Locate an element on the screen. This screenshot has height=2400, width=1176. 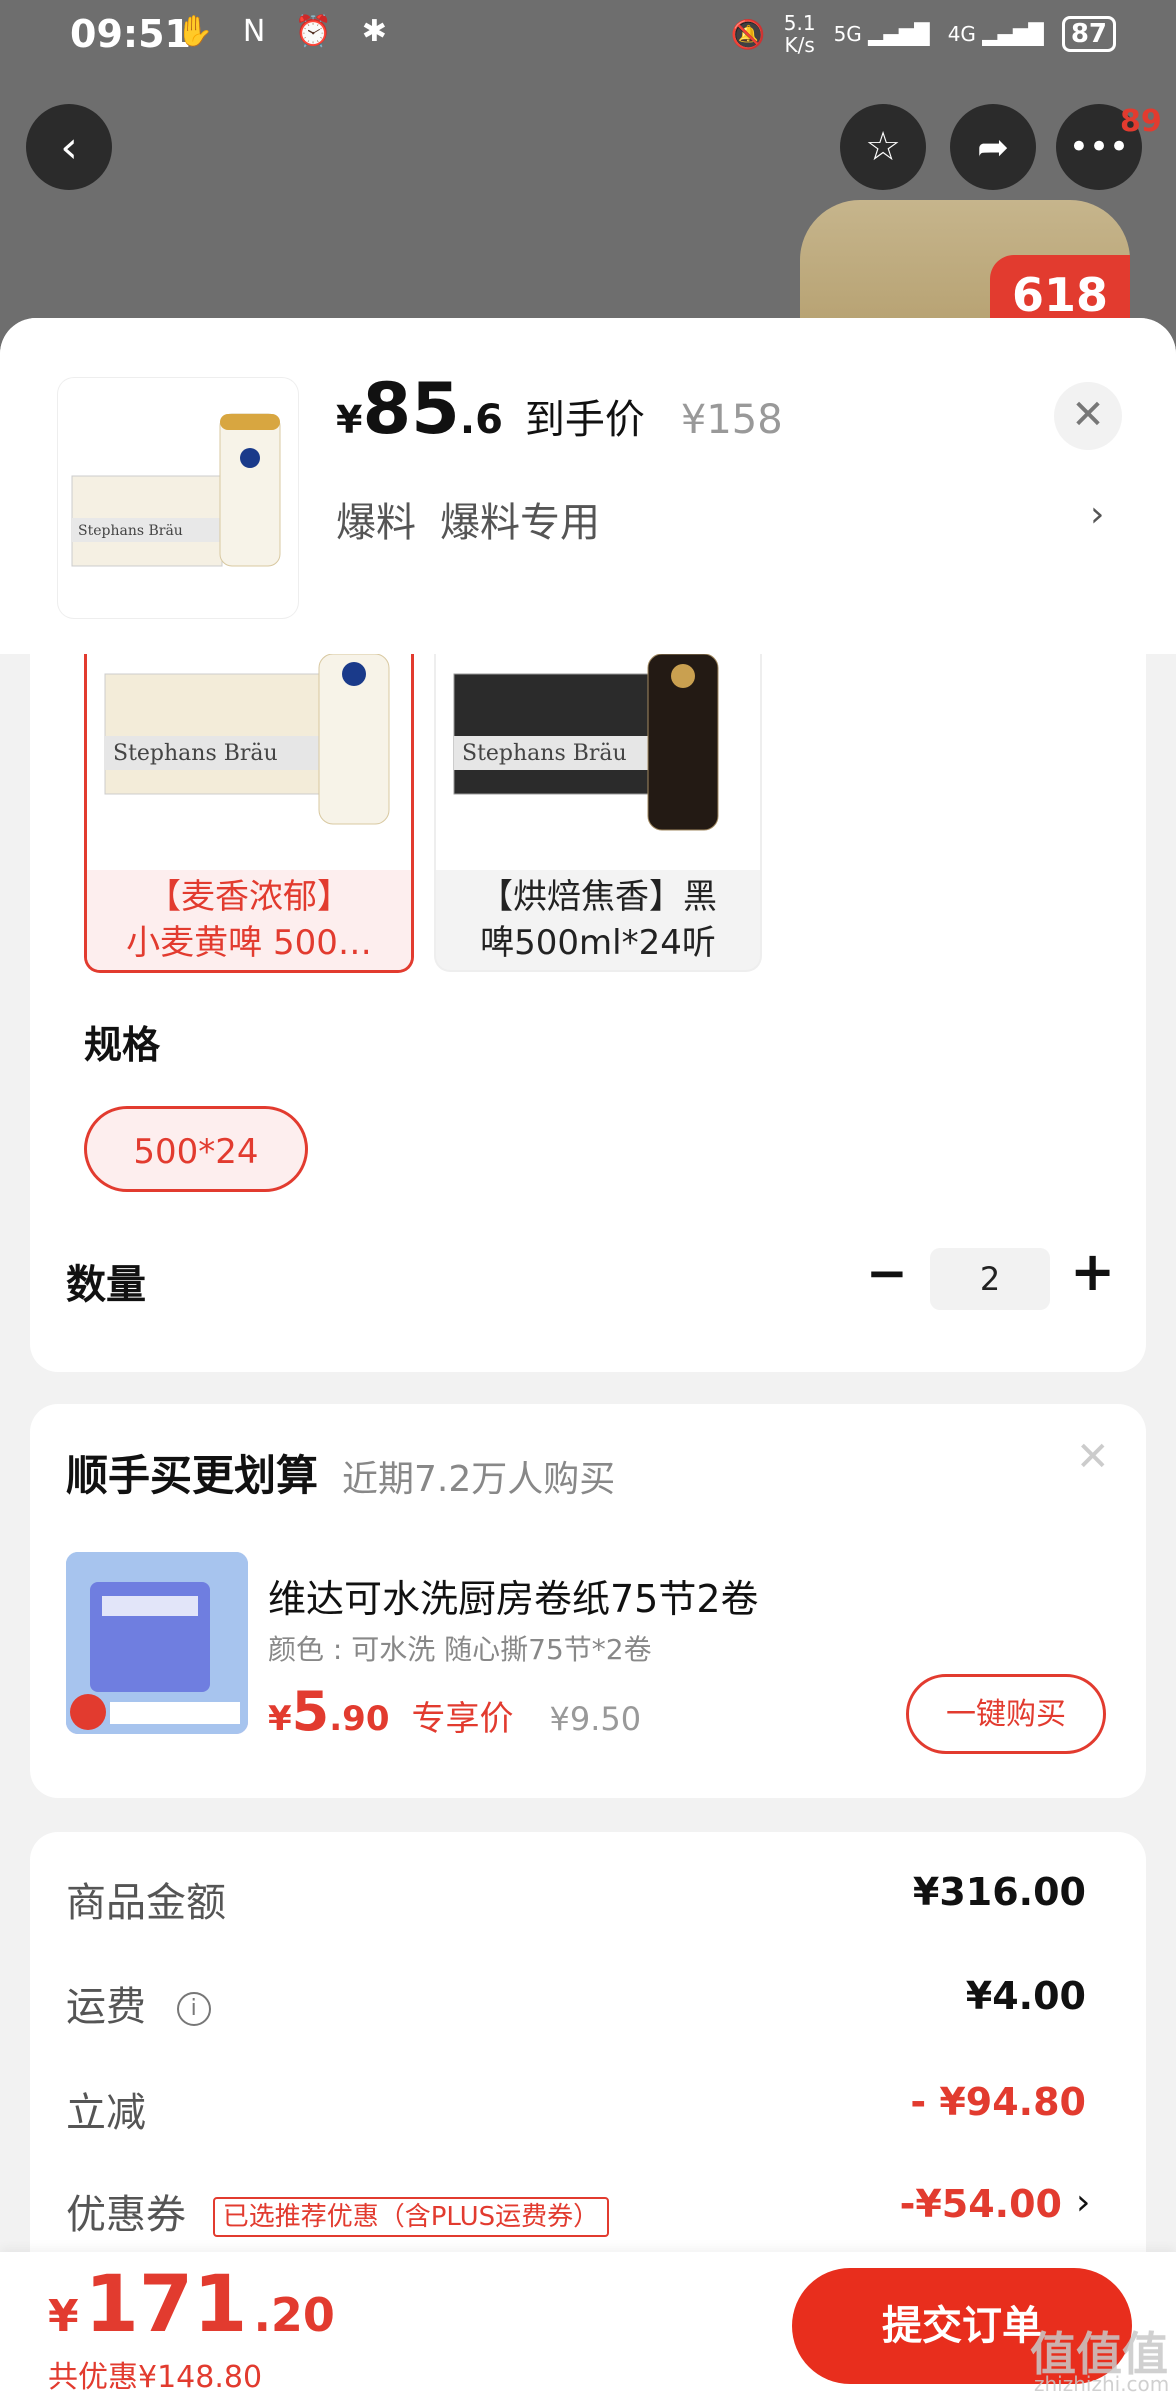
share-button: ➦ is located at coordinates (993, 147).